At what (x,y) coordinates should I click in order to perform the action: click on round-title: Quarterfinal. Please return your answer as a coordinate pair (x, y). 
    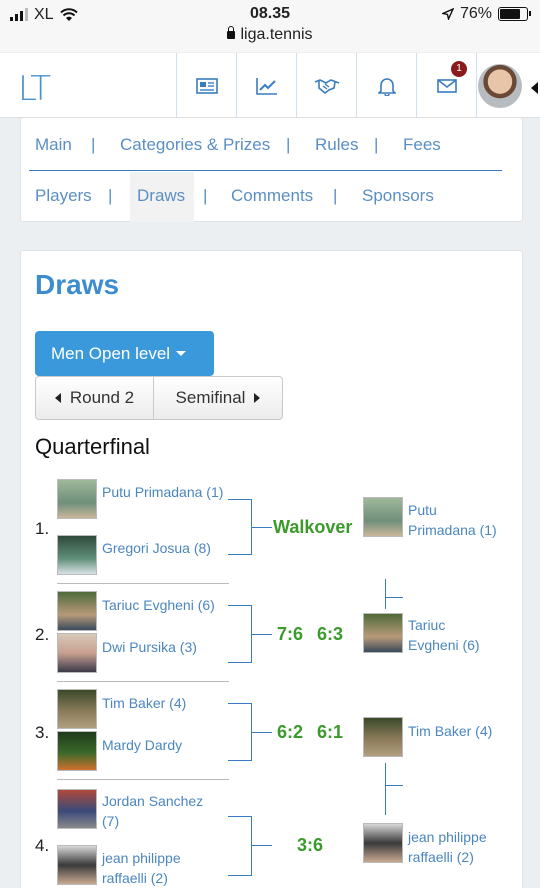
    Looking at the image, I should click on (92, 446).